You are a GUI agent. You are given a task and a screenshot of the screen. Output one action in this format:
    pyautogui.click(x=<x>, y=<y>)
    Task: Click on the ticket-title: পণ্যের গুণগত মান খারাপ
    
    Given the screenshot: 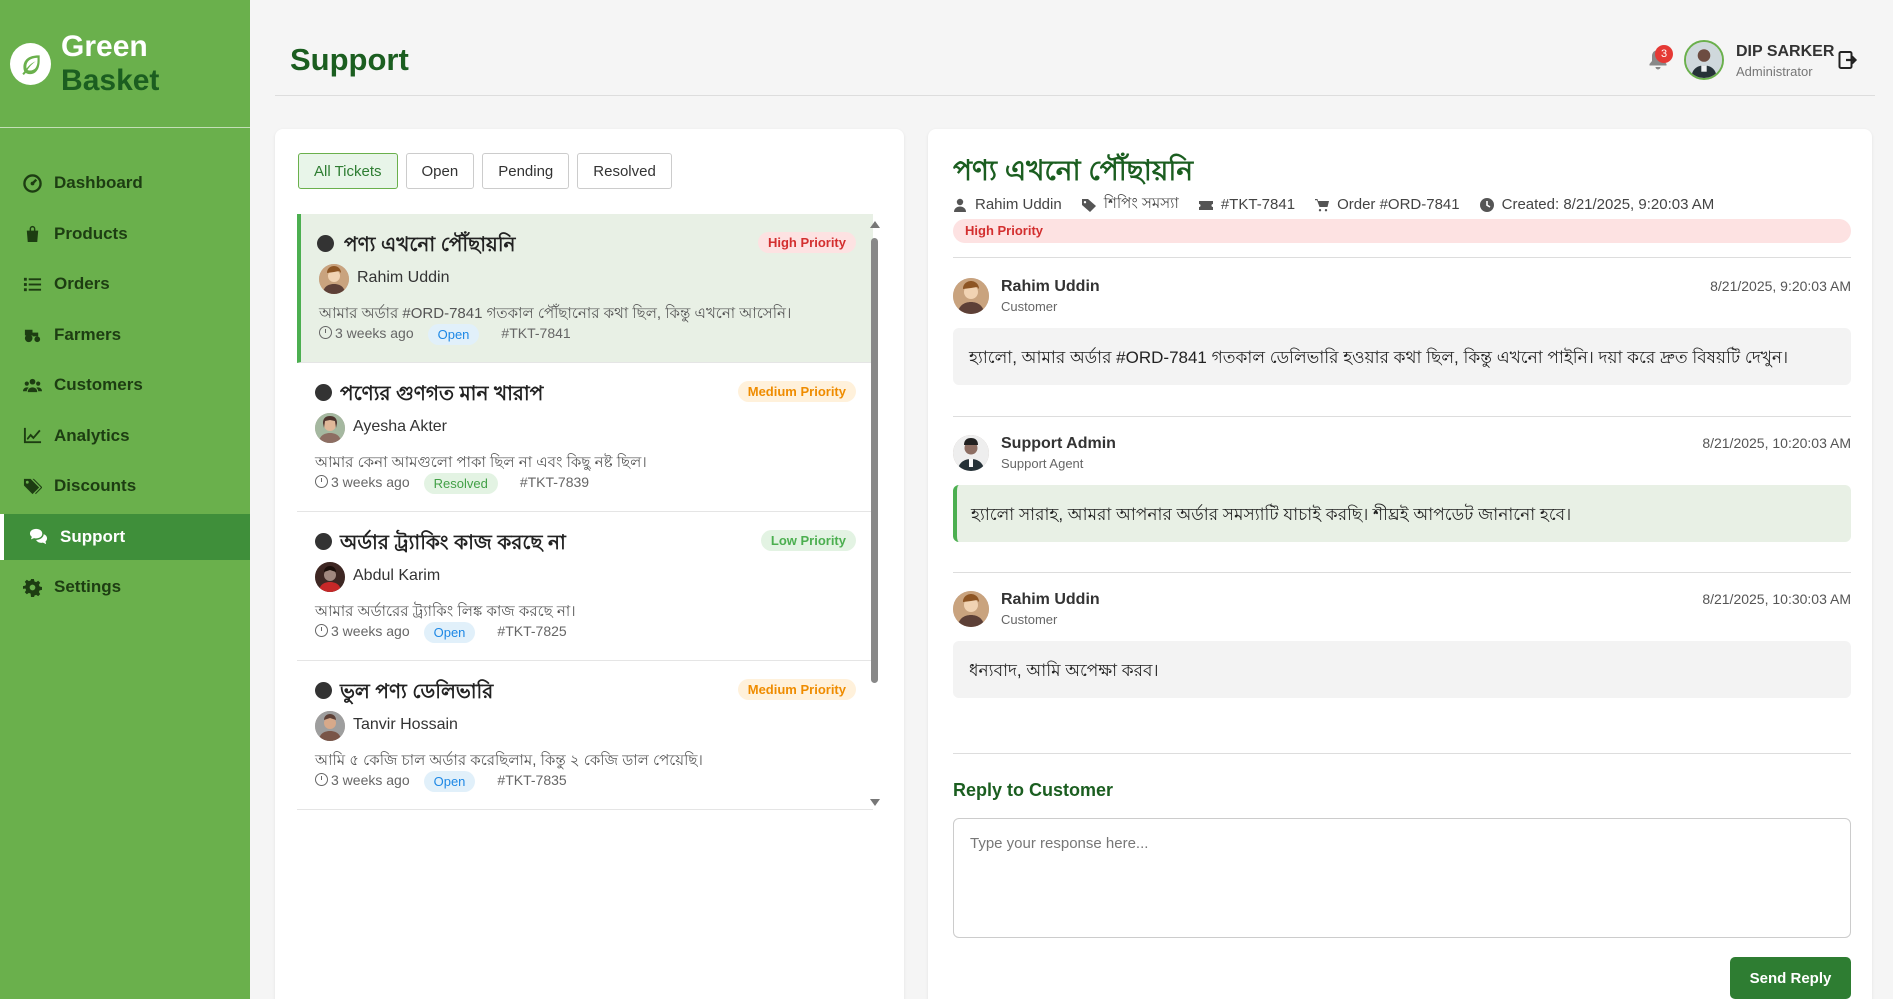 What is the action you would take?
    pyautogui.click(x=442, y=394)
    